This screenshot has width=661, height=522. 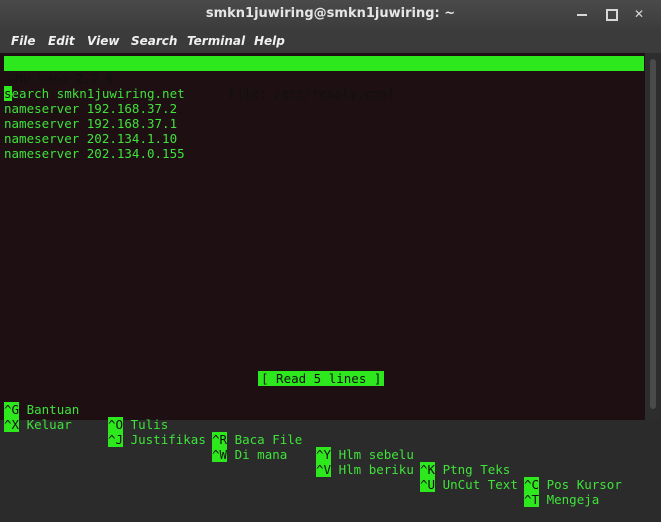 I want to click on menu-bar: File Edit View Search Terminal Help, so click(x=330, y=41).